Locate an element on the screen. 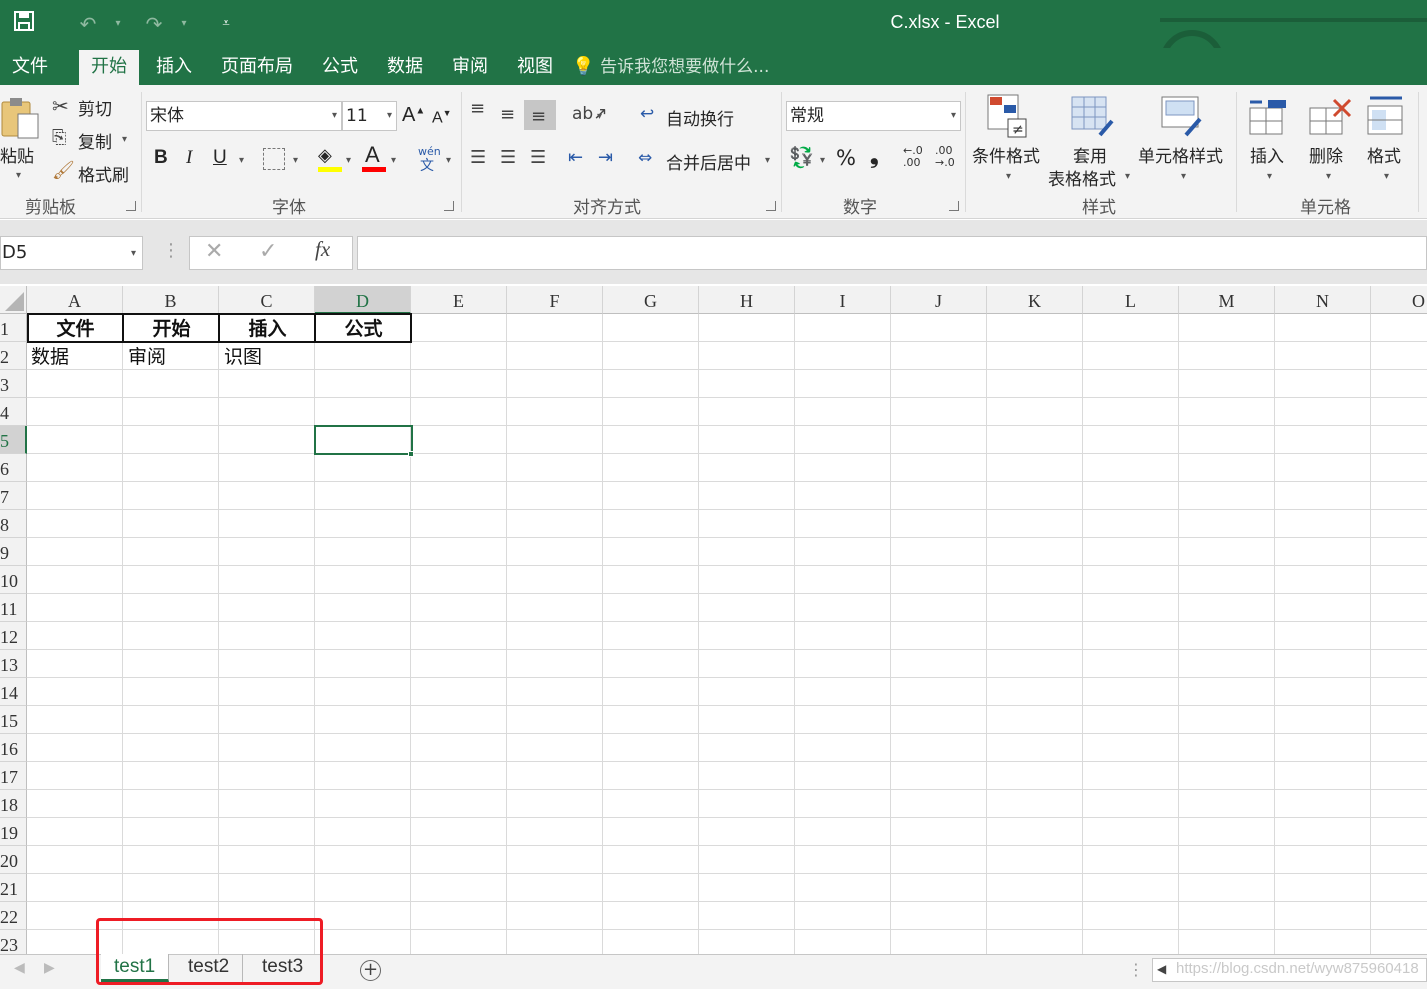 This screenshot has width=1427, height=989. row-header-6: 6 is located at coordinates (13, 468).